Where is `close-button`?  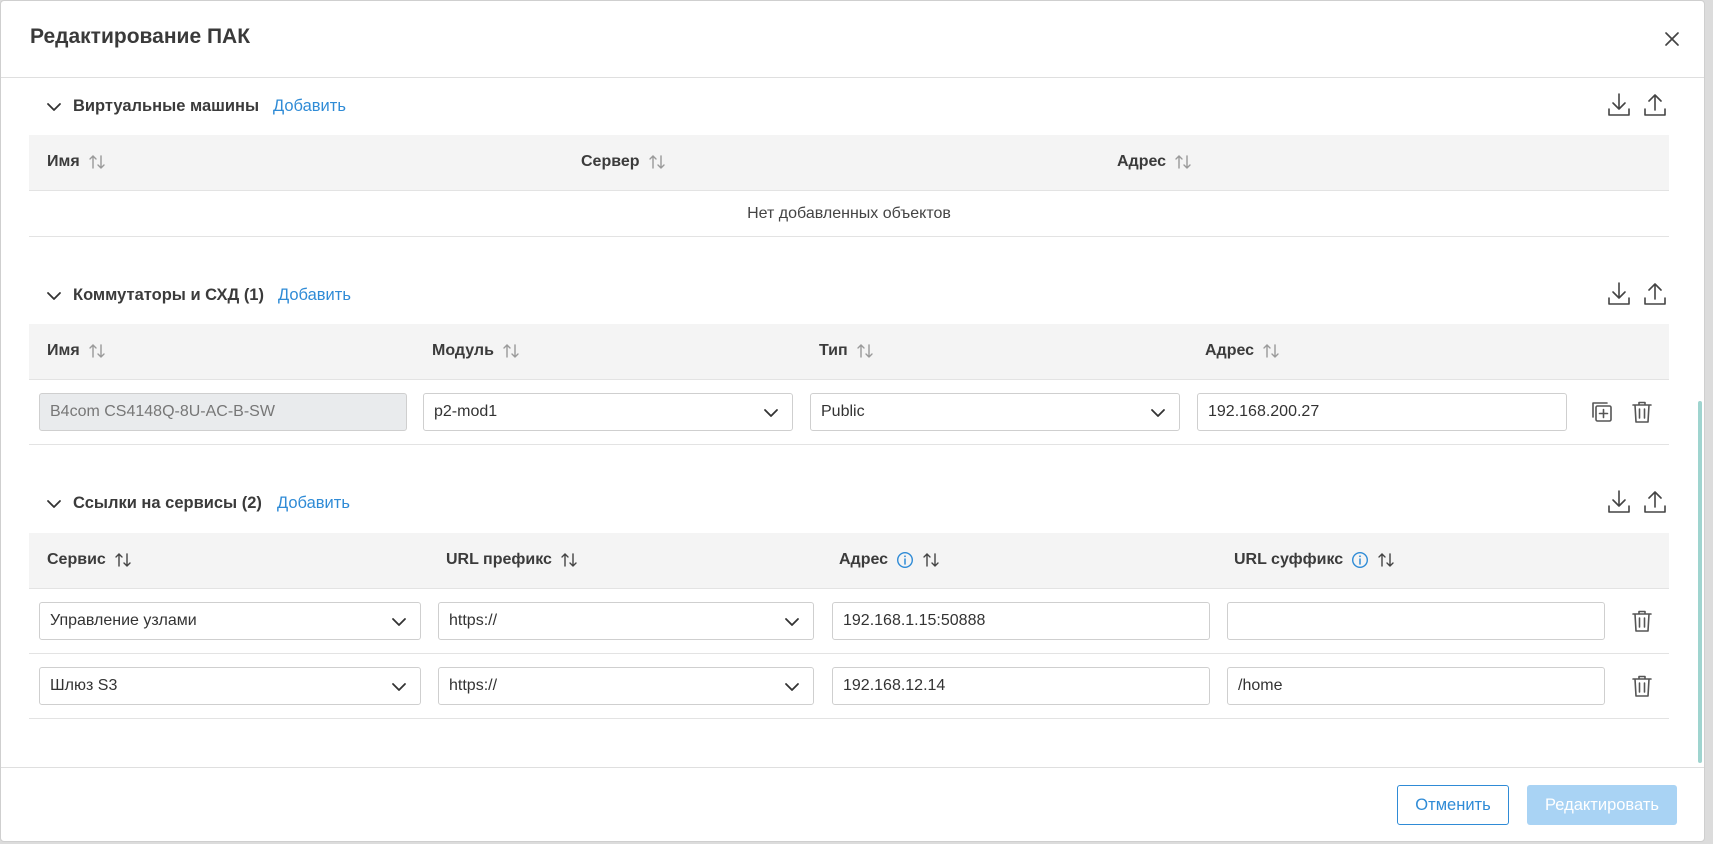
close-button is located at coordinates (1672, 39).